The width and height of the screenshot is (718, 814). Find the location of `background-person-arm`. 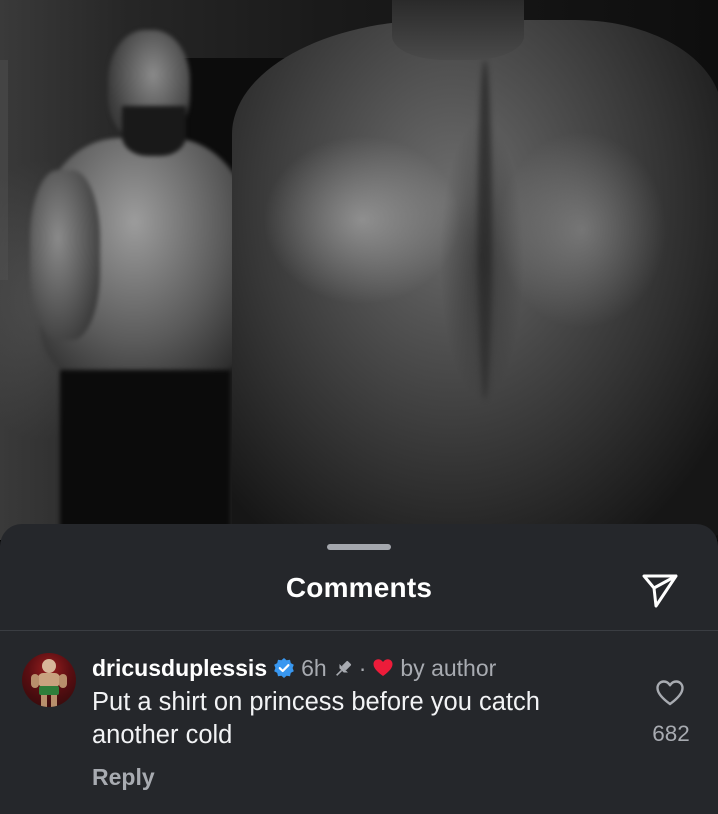

background-person-arm is located at coordinates (65, 255).